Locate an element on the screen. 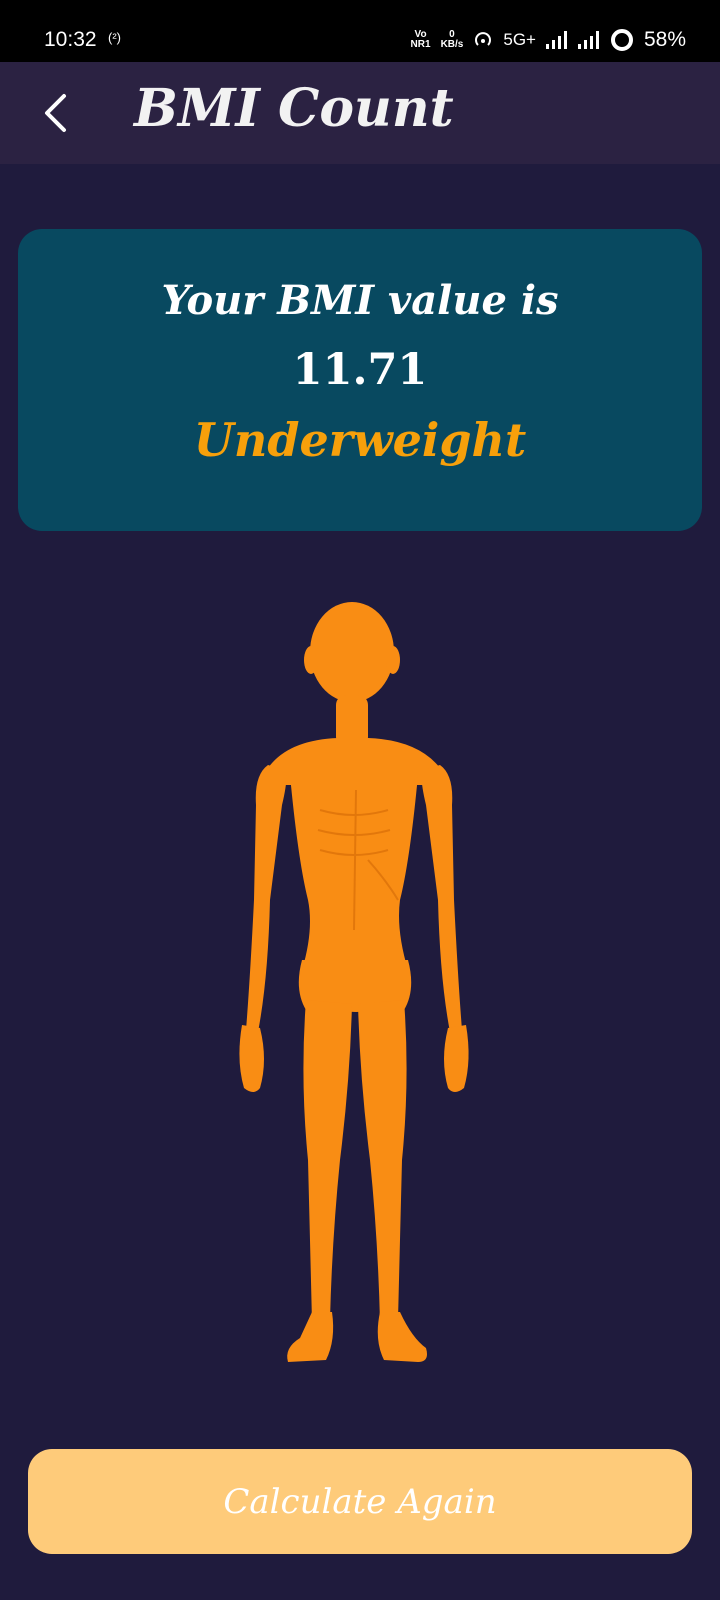 The height and width of the screenshot is (1600, 720). speed-unit: KB/s is located at coordinates (452, 44).